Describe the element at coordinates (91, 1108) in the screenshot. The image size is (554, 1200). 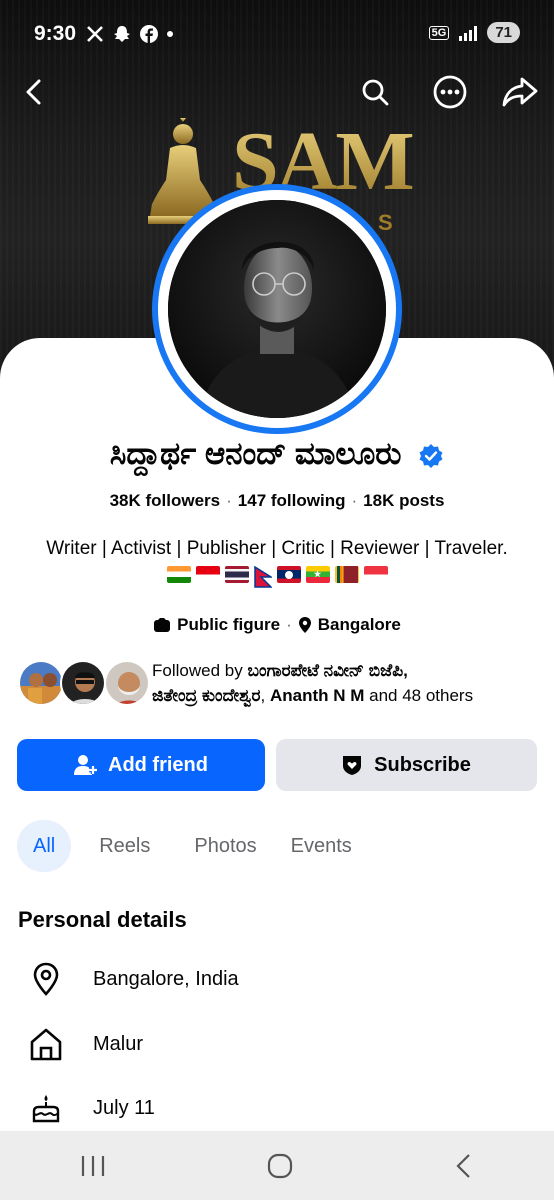
I see `detail-birthday: July 11` at that location.